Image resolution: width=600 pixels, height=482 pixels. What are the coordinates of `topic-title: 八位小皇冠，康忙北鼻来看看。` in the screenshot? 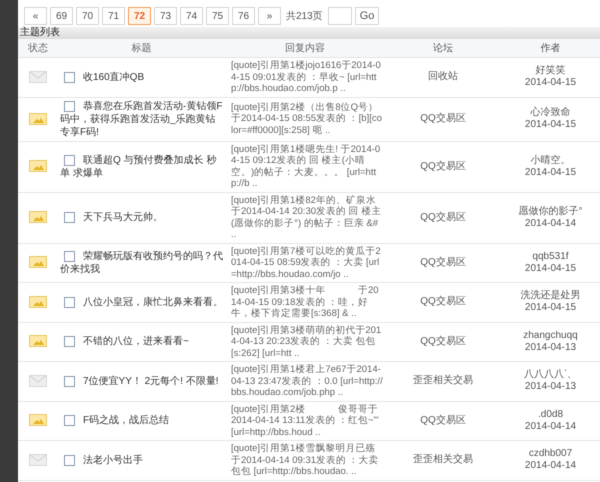 It's located at (141, 302).